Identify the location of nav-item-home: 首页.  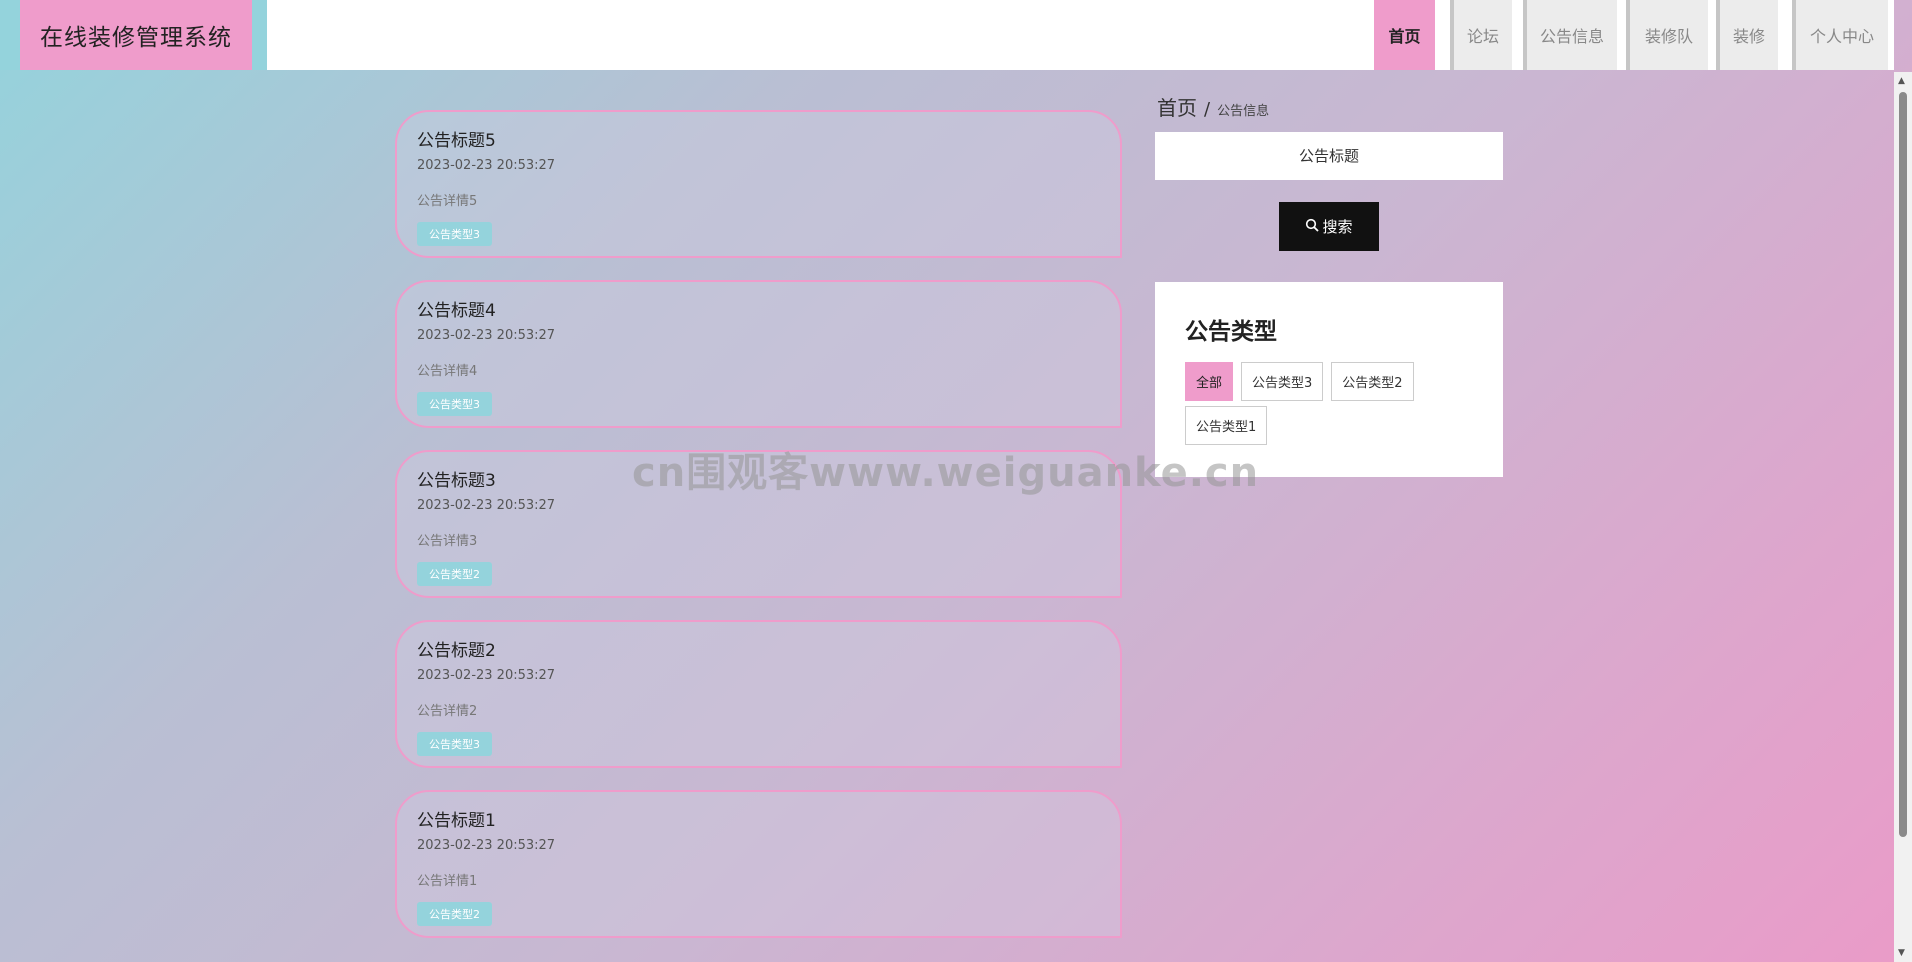
(1404, 35).